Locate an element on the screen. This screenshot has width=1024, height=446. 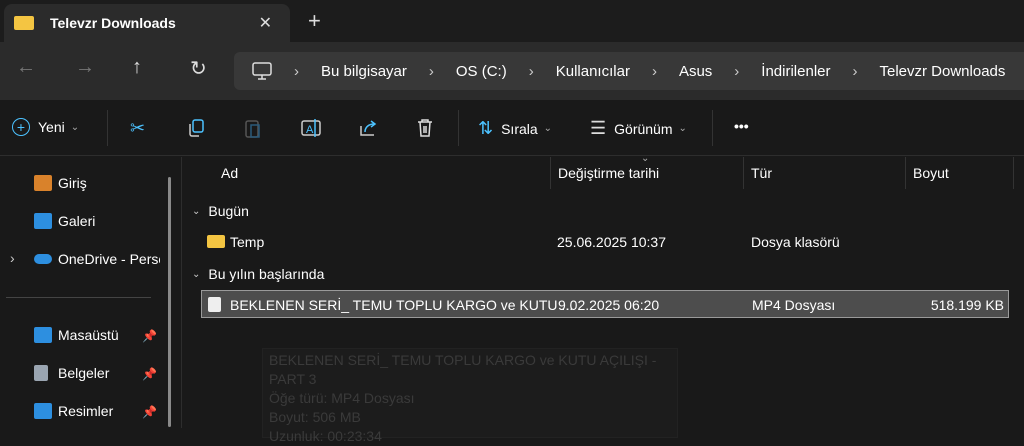
computer-icon is located at coordinates (262, 71).